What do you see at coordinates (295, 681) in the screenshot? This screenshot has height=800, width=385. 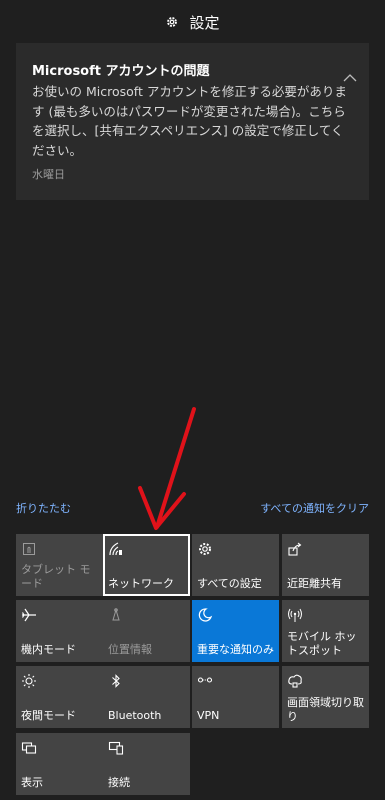 I see `snip-icon` at bounding box center [295, 681].